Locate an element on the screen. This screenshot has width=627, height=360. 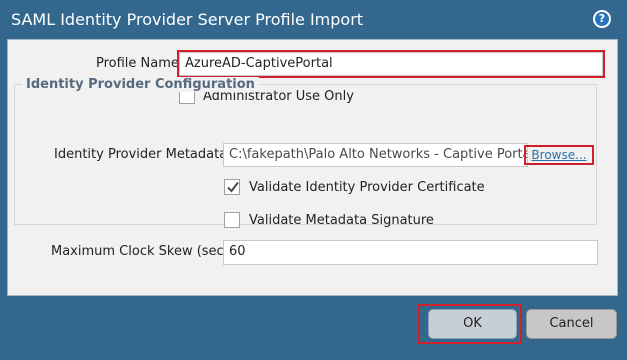
validate-metadata-signature-label: Validate Metadata Signature is located at coordinates (341, 220).